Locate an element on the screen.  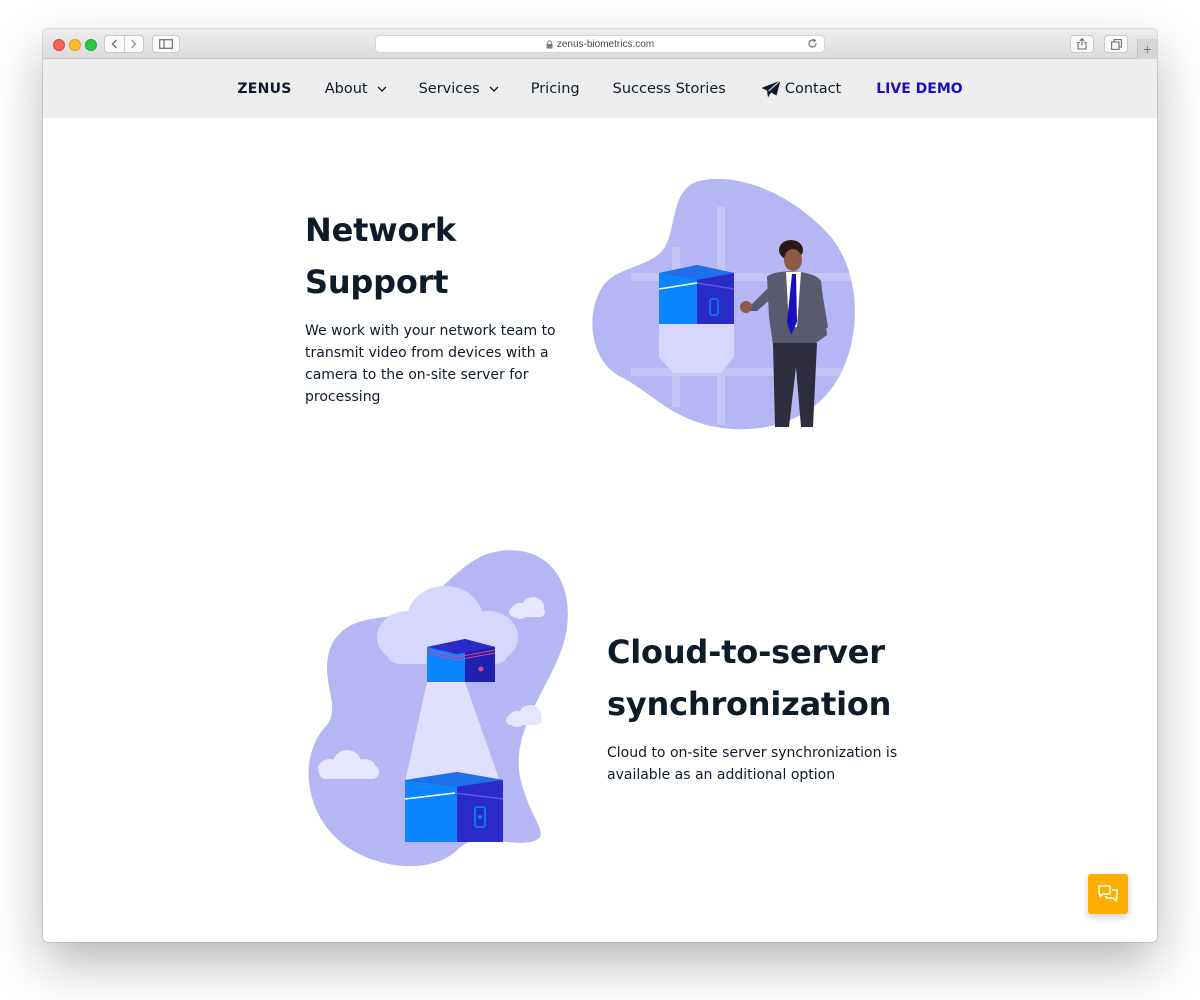
cloud-sync-illustration is located at coordinates (438, 708).